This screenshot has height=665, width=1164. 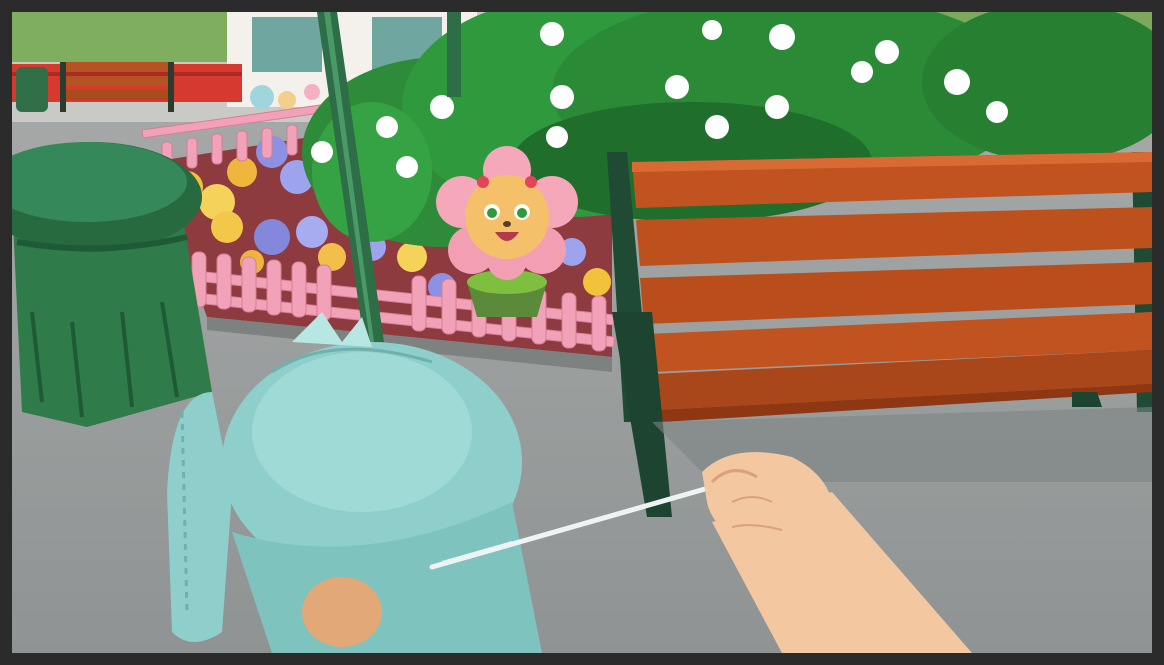 What do you see at coordinates (112, 284) in the screenshot?
I see `trash-can` at bounding box center [112, 284].